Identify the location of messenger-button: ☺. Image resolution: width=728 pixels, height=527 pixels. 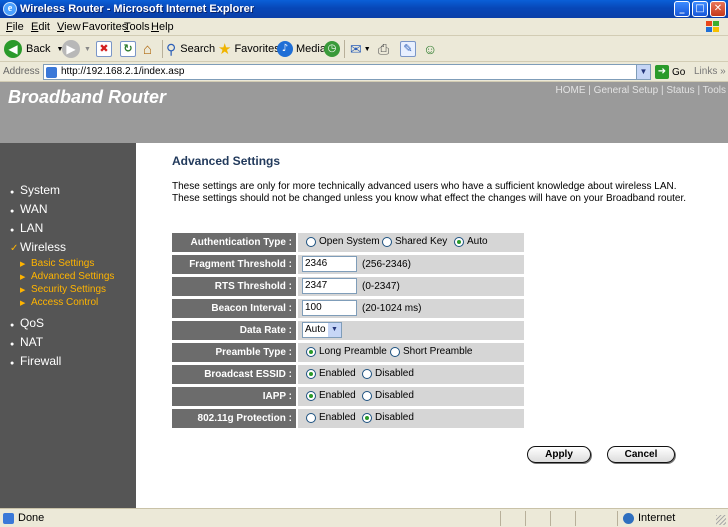
(430, 49).